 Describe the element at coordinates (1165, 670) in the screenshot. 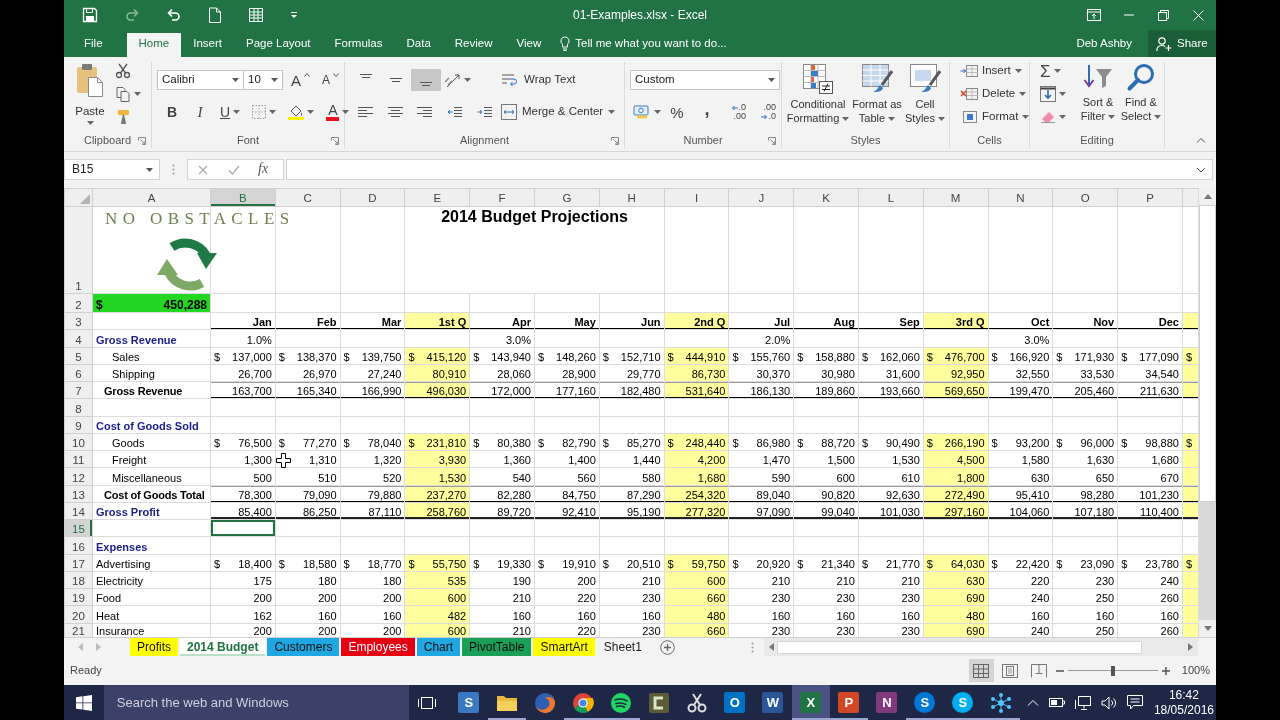

I see `zoom-in-icon` at that location.